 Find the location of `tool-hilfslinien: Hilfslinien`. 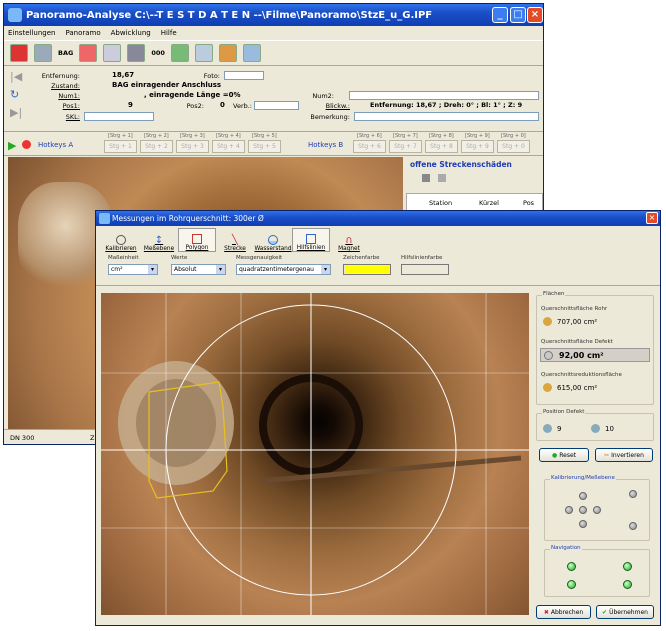

tool-hilfslinien: Hilfslinien is located at coordinates (311, 240).